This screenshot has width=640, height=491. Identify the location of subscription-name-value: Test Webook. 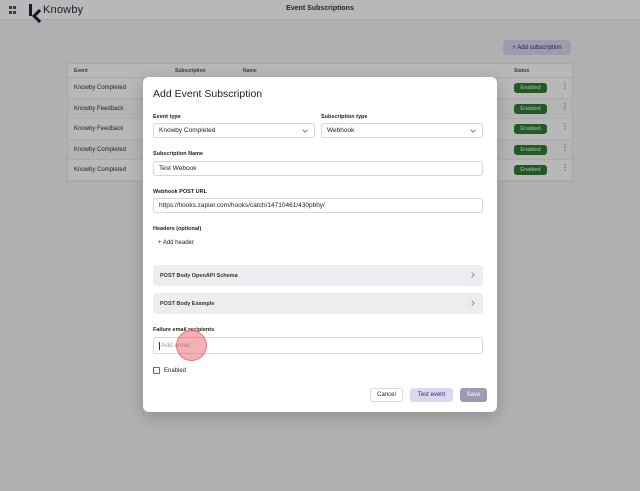
(178, 168).